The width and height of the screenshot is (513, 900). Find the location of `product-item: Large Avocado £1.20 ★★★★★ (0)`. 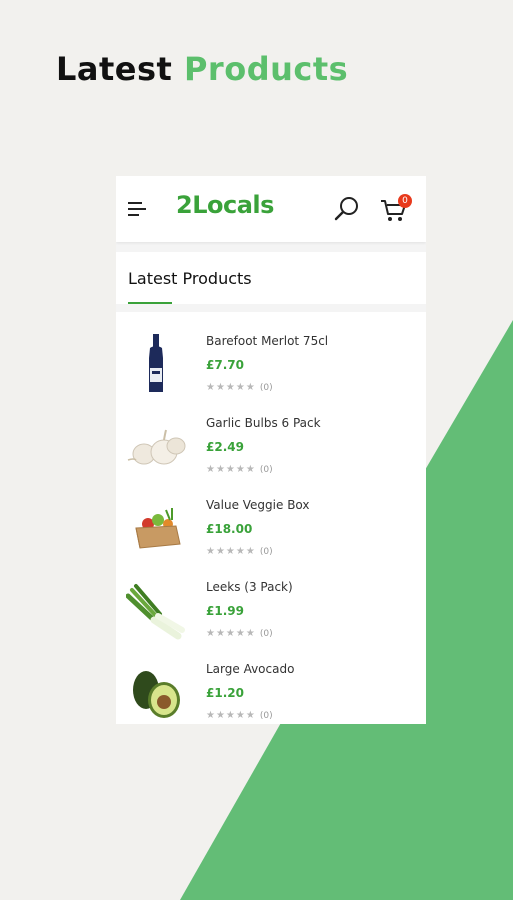

product-item: Large Avocado £1.20 ★★★★★ (0) is located at coordinates (271, 681).